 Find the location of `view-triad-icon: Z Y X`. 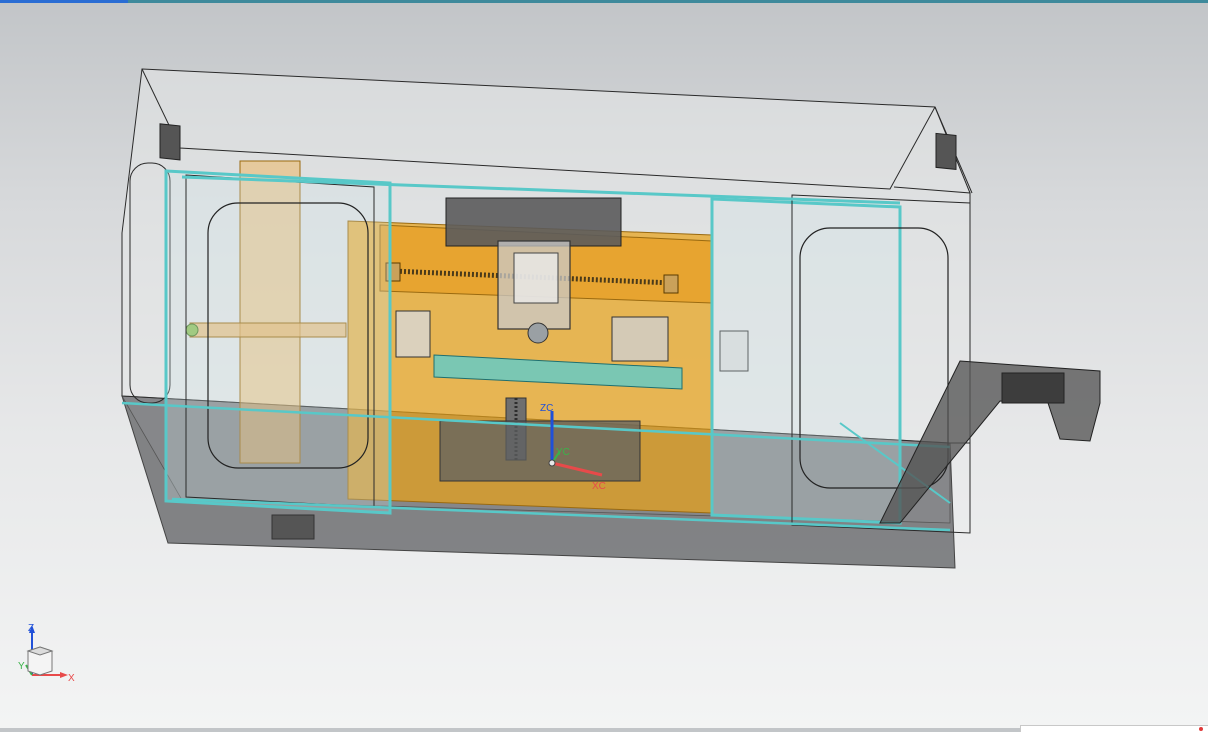

view-triad-icon: Z Y X is located at coordinates (49, 654).